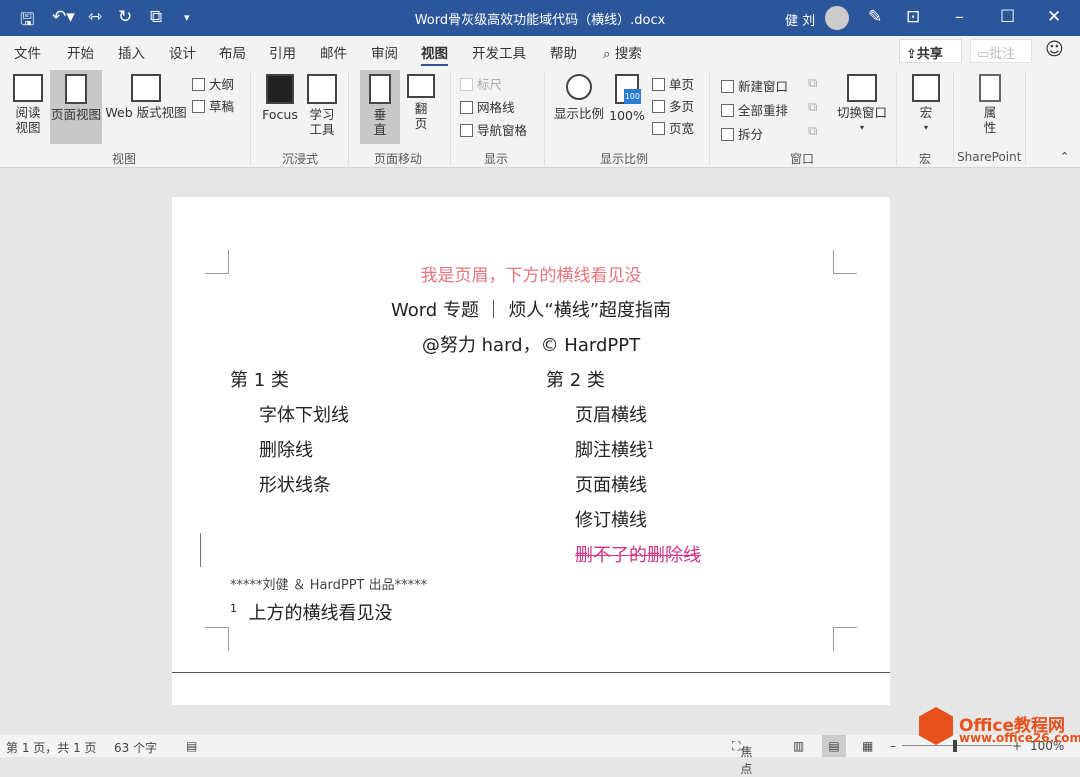 This screenshot has height=777, width=1080. Describe the element at coordinates (673, 105) in the screenshot. I see `multiple-pages-button: 多页` at that location.